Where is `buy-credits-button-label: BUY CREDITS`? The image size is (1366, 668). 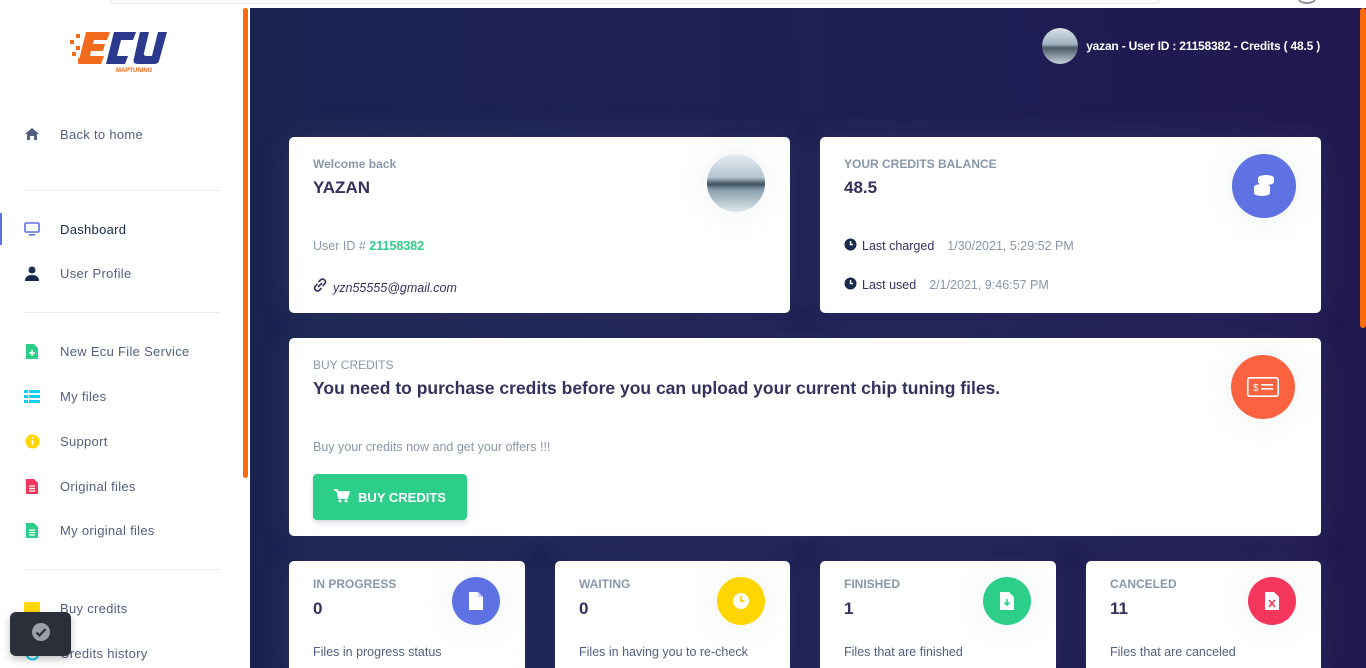 buy-credits-button-label: BUY CREDITS is located at coordinates (402, 497).